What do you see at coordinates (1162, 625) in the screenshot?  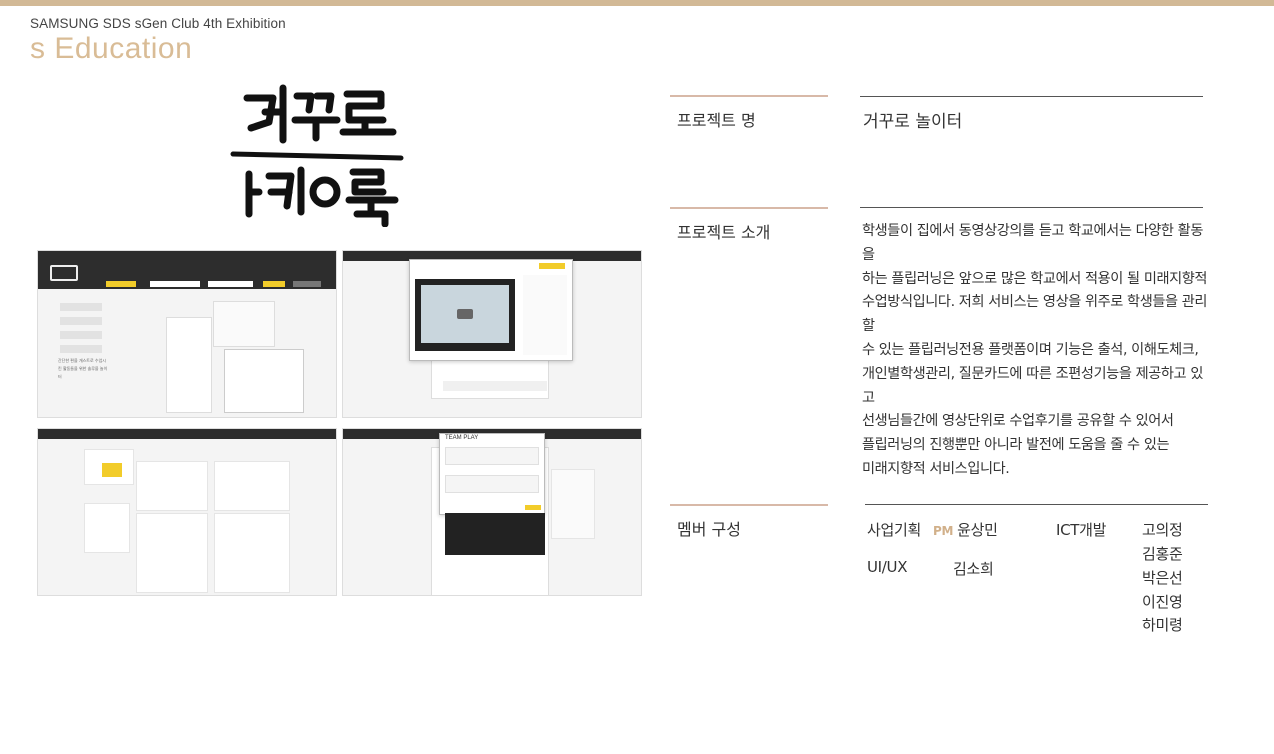 I see `ict-member: 하미령` at bounding box center [1162, 625].